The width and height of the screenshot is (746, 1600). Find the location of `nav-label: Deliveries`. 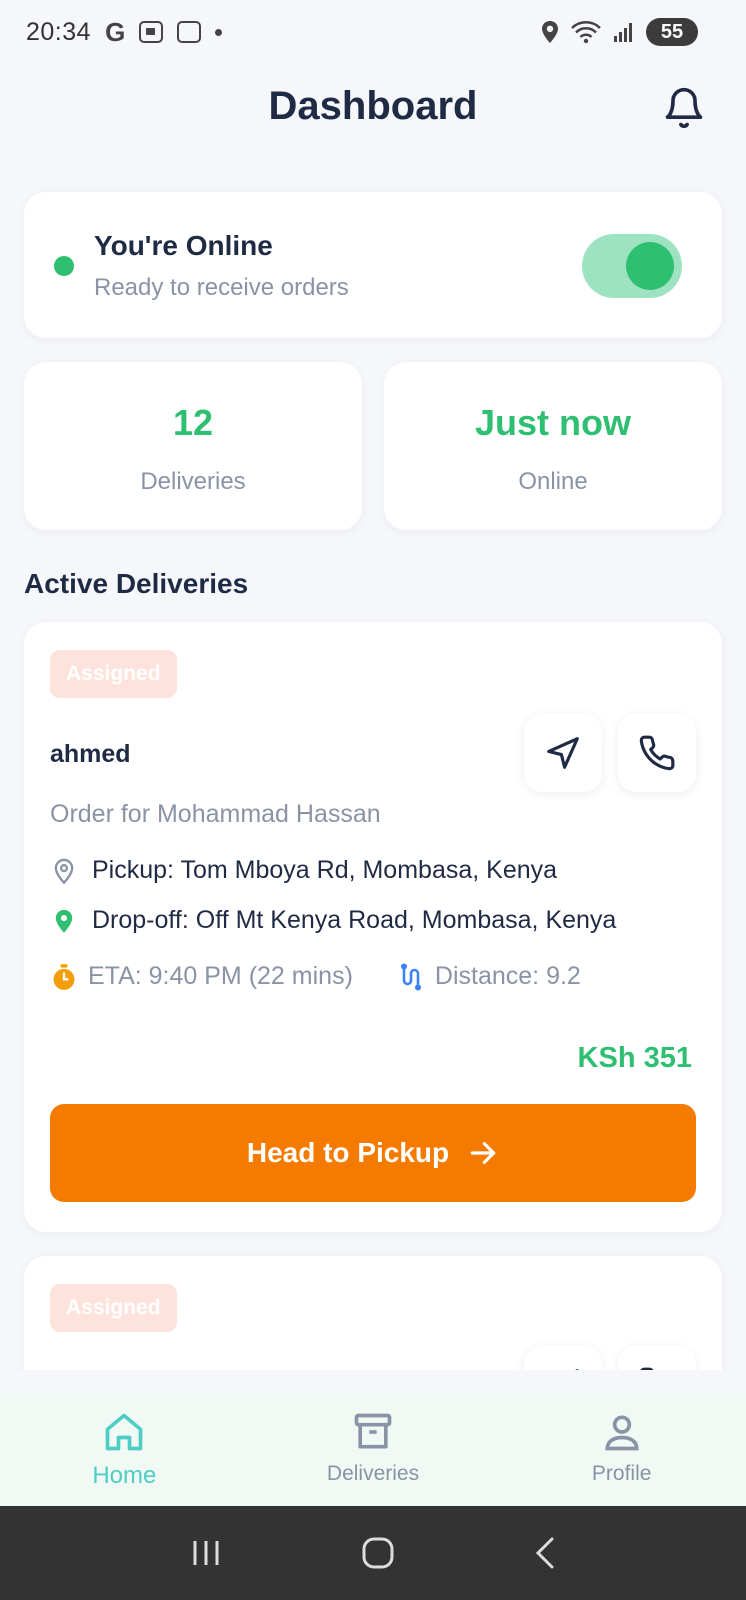

nav-label: Deliveries is located at coordinates (373, 1473).